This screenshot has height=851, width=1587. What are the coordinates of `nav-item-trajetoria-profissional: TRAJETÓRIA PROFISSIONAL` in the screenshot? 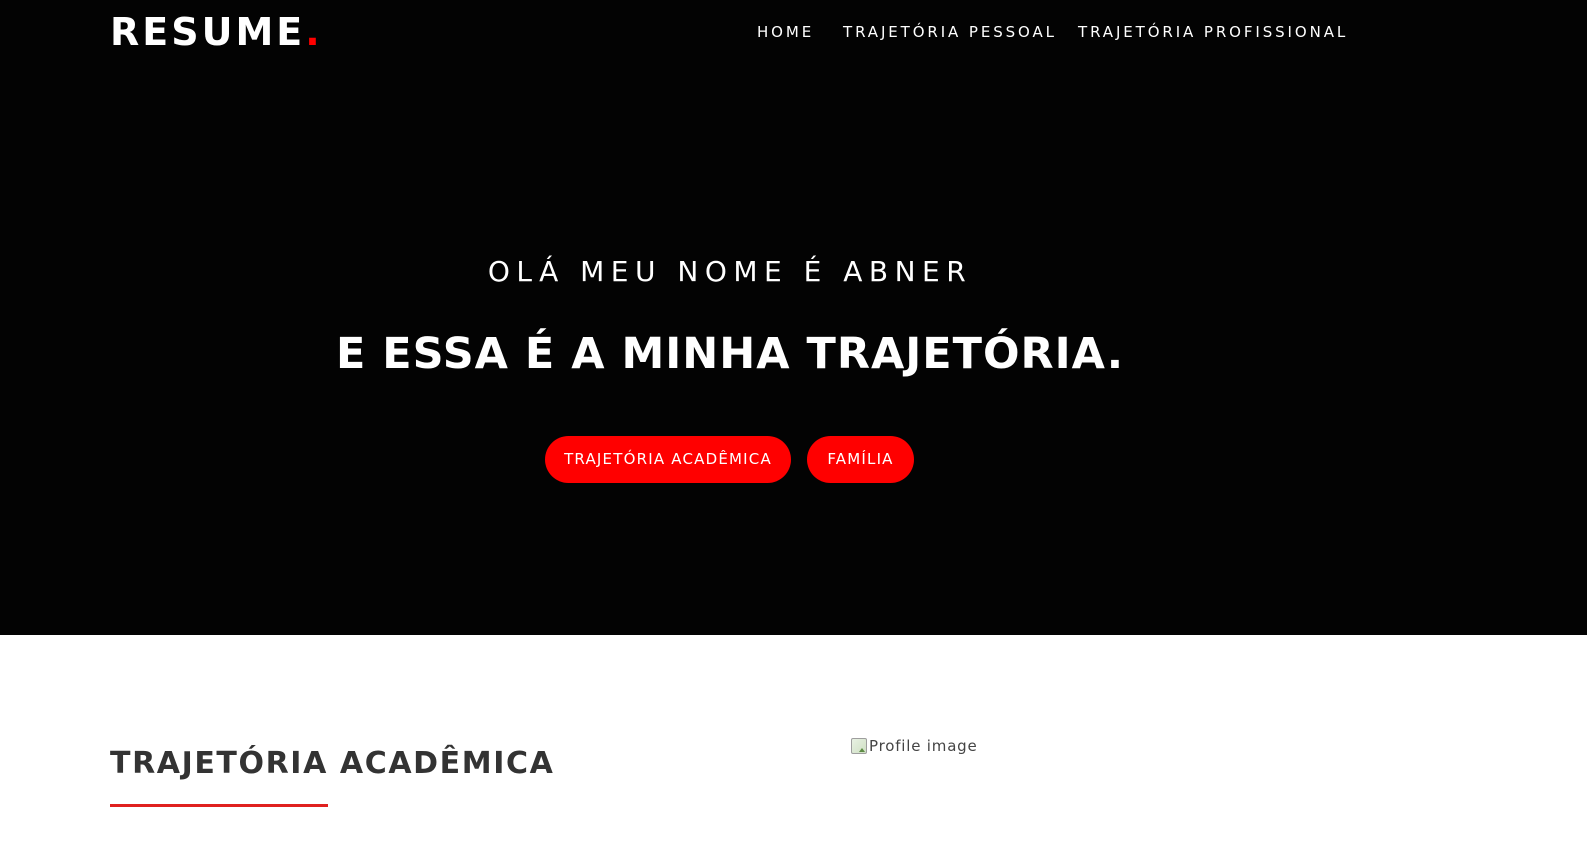 It's located at (1213, 32).